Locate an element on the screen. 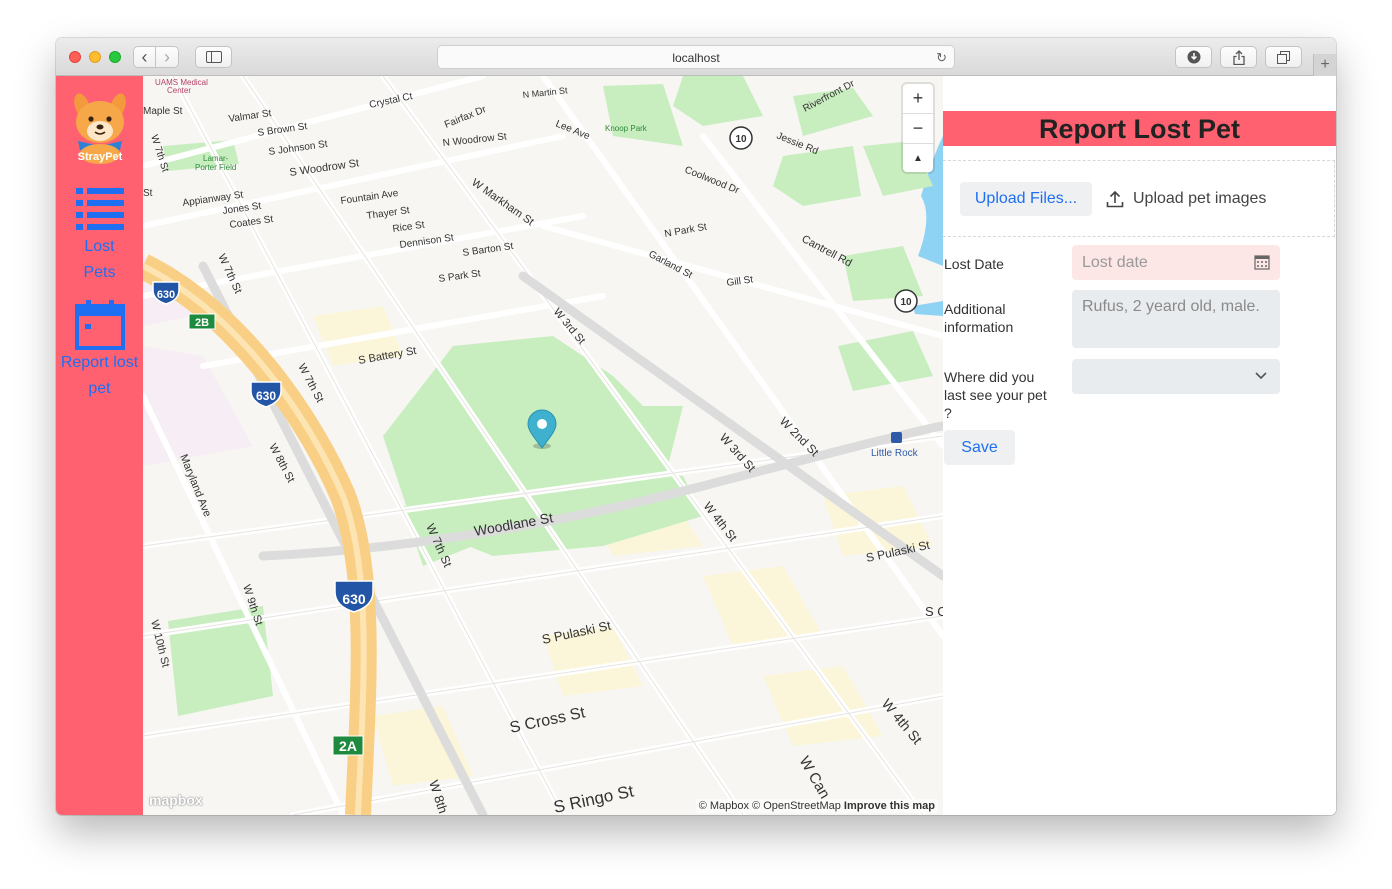  additional-info-label: Additional information is located at coordinates (978, 318).